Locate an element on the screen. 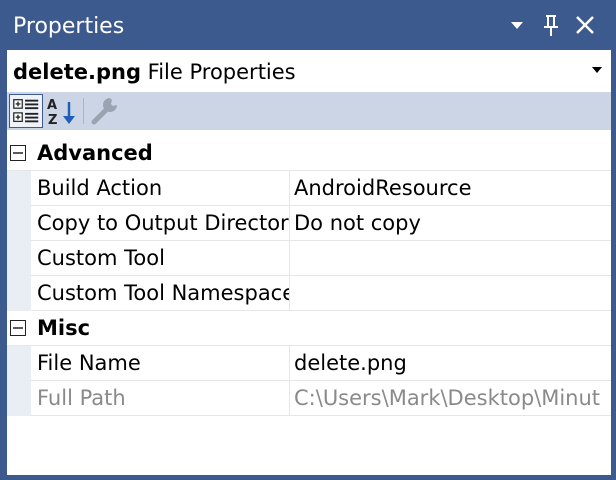 The height and width of the screenshot is (480, 616). property-row: Custom Tool is located at coordinates (309, 258).